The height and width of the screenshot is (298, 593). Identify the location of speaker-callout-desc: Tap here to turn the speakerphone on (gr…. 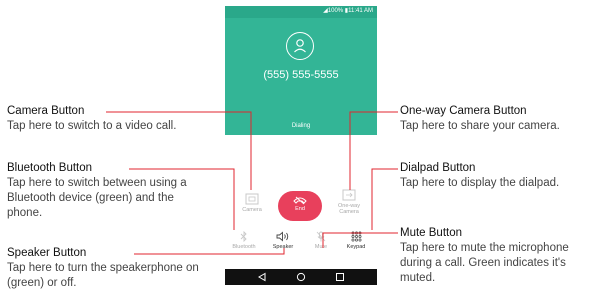
(103, 275).